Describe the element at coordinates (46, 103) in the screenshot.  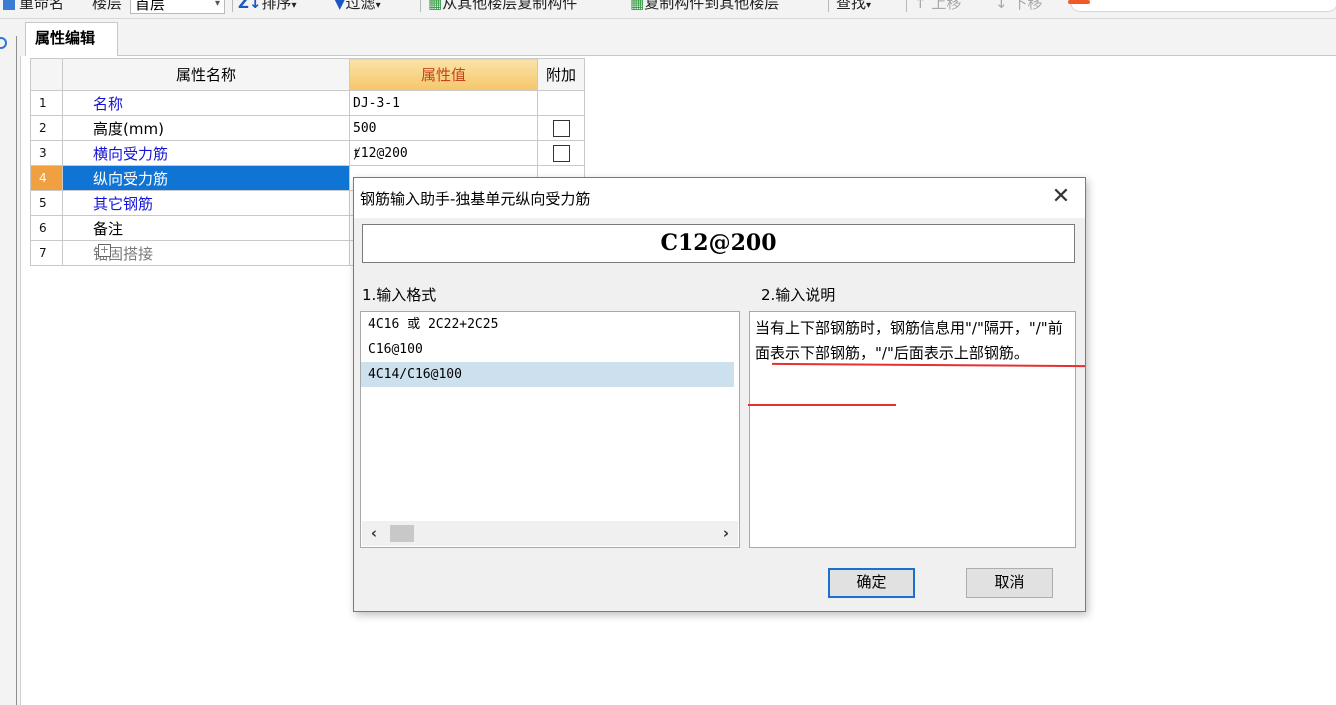
I see `row-number: 1` at that location.